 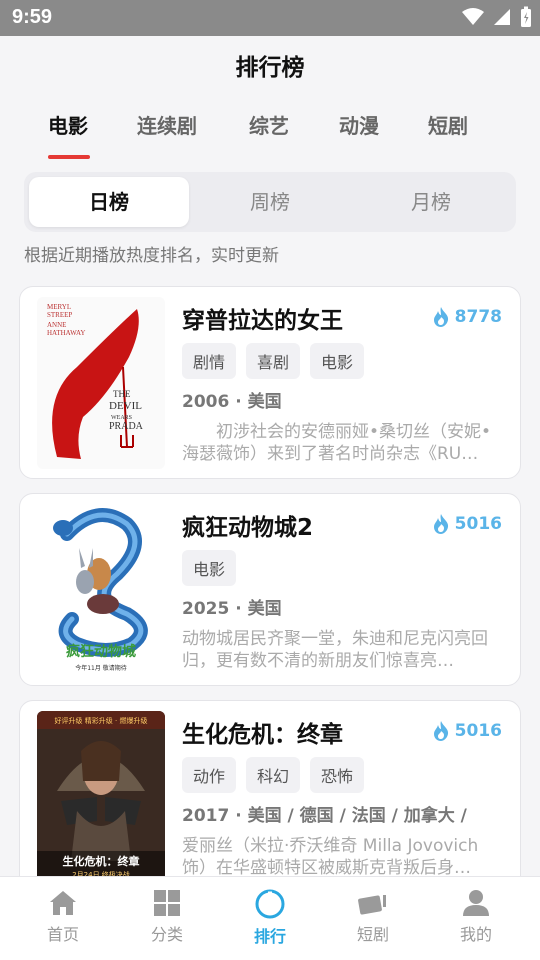 What do you see at coordinates (101, 668) in the screenshot?
I see `svg-text: 今年11月 敬请期待` at bounding box center [101, 668].